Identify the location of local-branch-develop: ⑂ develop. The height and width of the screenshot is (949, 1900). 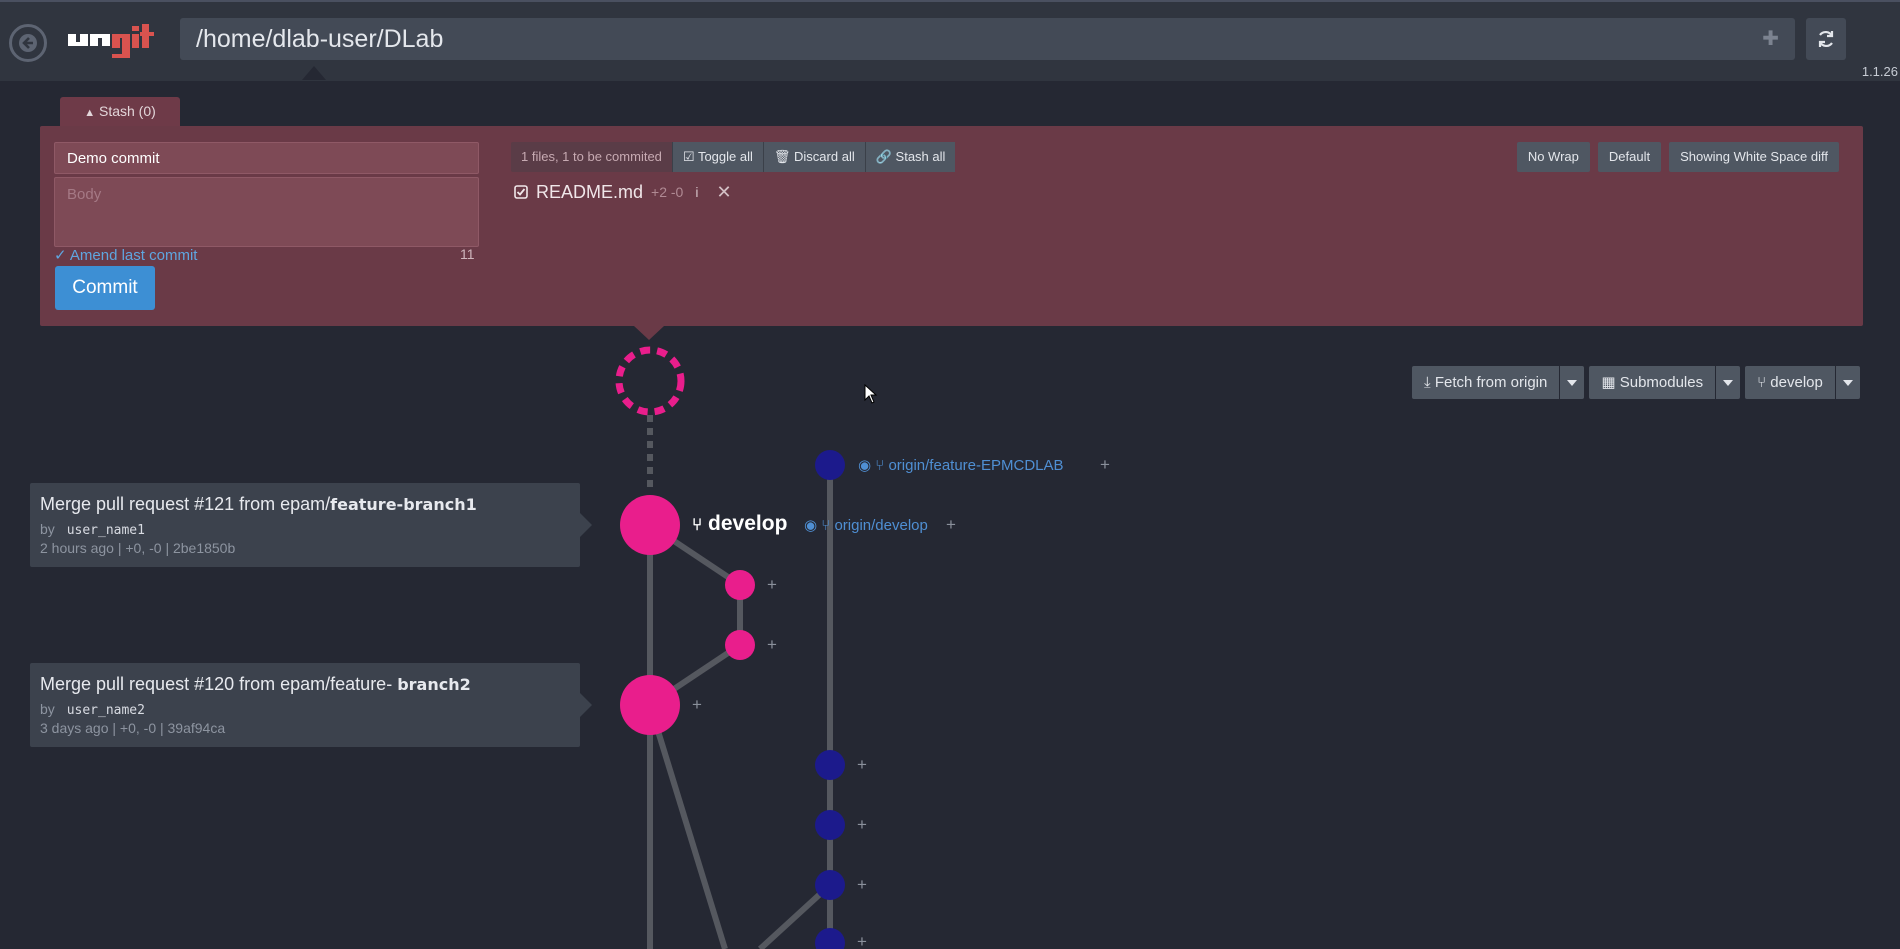
(739, 524).